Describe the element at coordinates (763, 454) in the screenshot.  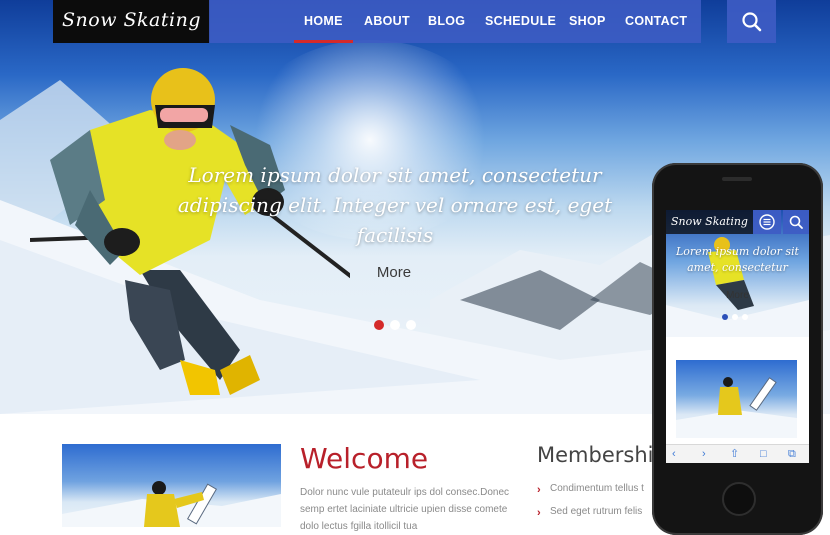
I see `bookmarks-icon: □` at that location.